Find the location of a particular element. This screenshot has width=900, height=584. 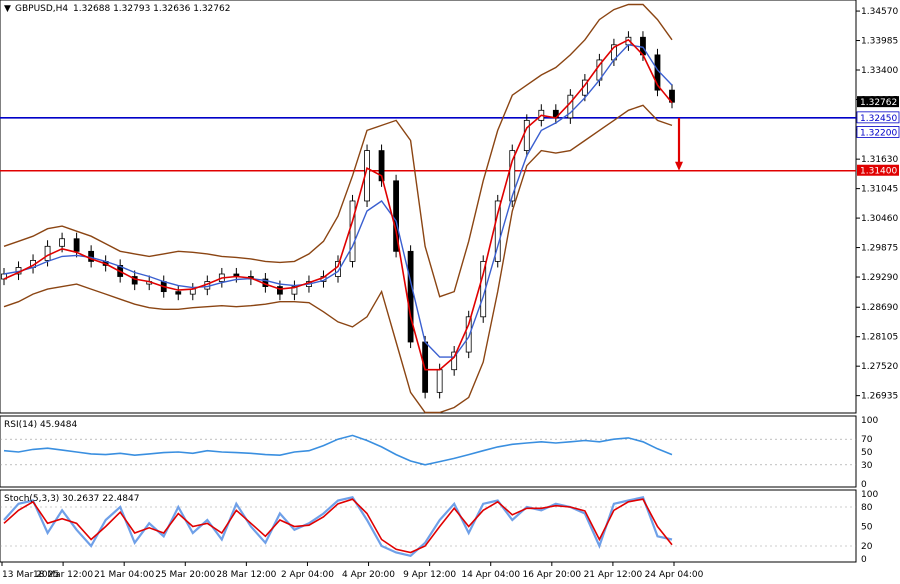

time-tick-label: 21 Mar 04:00 is located at coordinates (124, 575).